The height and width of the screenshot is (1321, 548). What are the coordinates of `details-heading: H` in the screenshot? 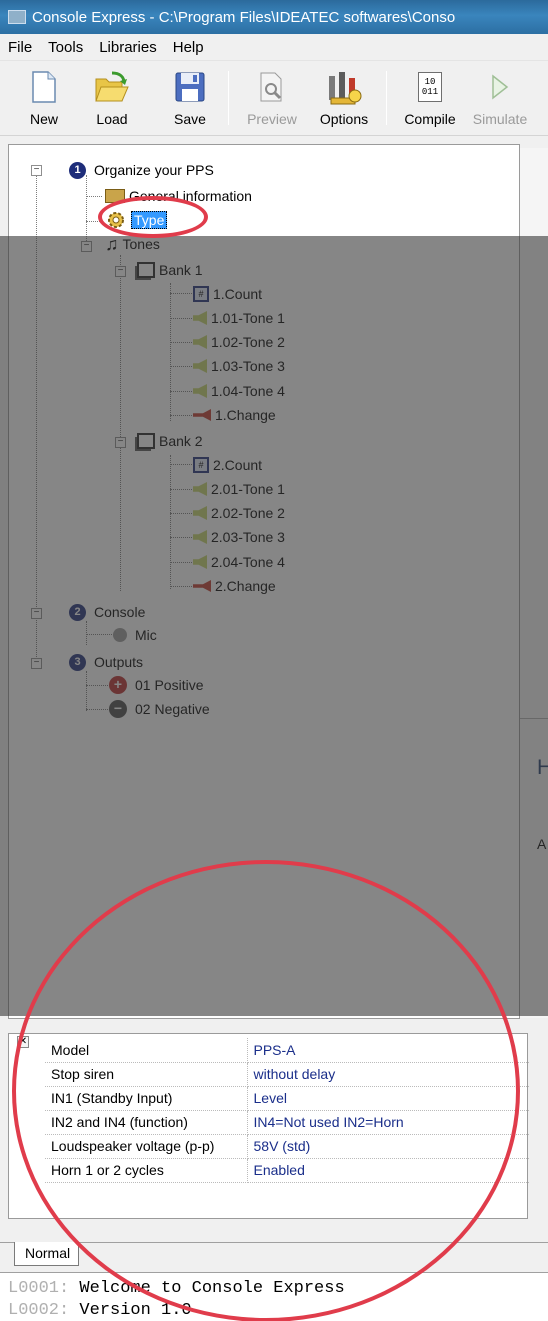 It's located at (542, 767).